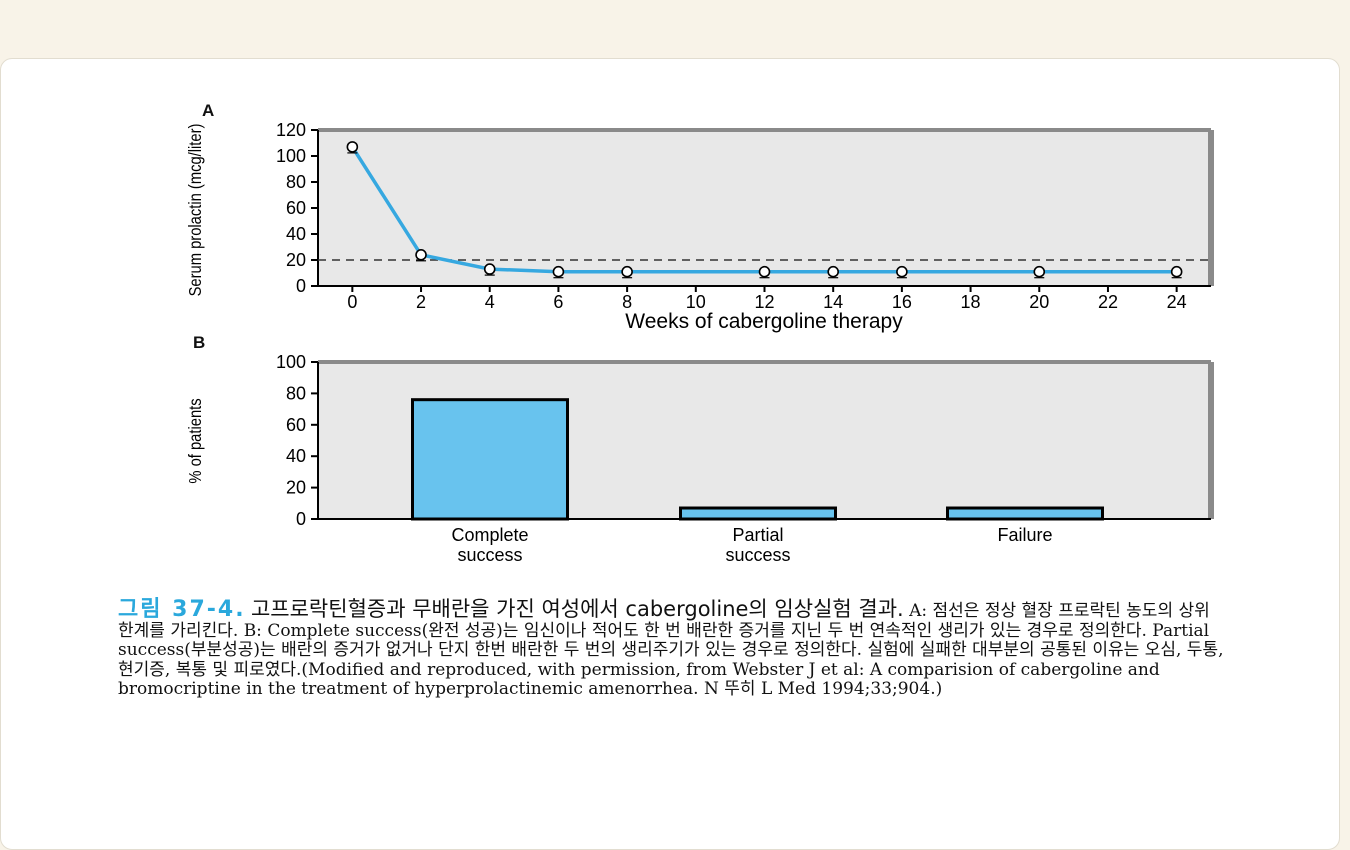  What do you see at coordinates (764, 302) in the screenshot?
I see `x-tick-label: 12` at bounding box center [764, 302].